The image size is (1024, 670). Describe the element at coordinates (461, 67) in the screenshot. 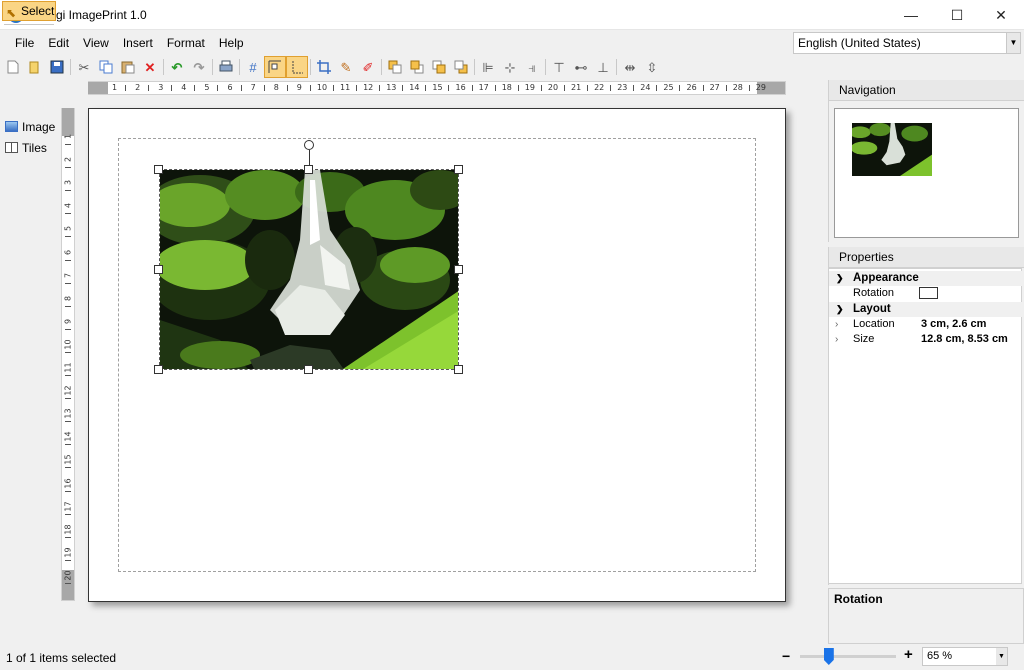

I see `send-to-back-icon` at that location.